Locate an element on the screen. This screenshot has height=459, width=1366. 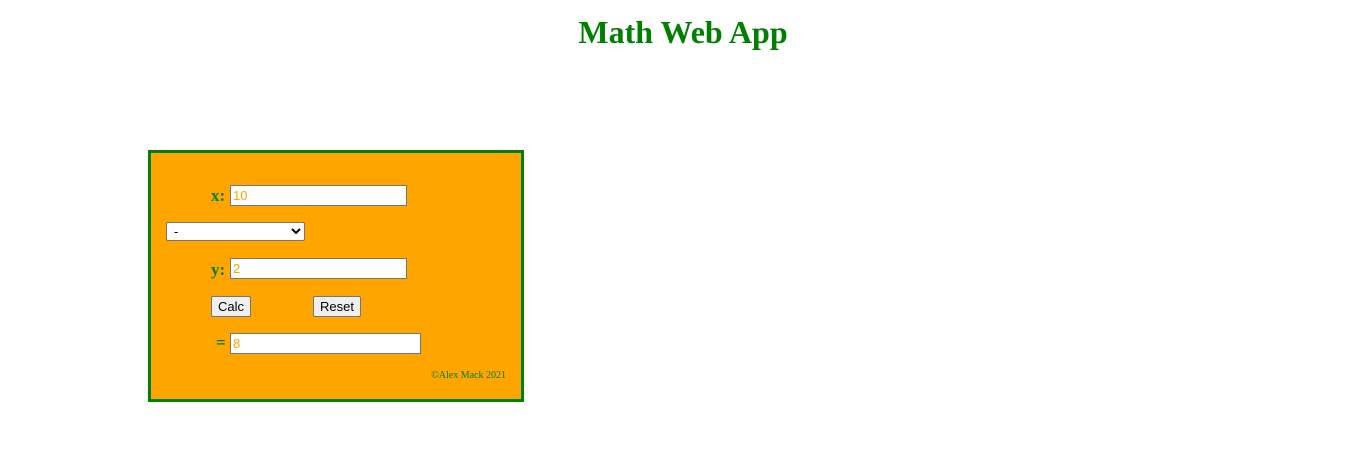
y-input is located at coordinates (318, 268).